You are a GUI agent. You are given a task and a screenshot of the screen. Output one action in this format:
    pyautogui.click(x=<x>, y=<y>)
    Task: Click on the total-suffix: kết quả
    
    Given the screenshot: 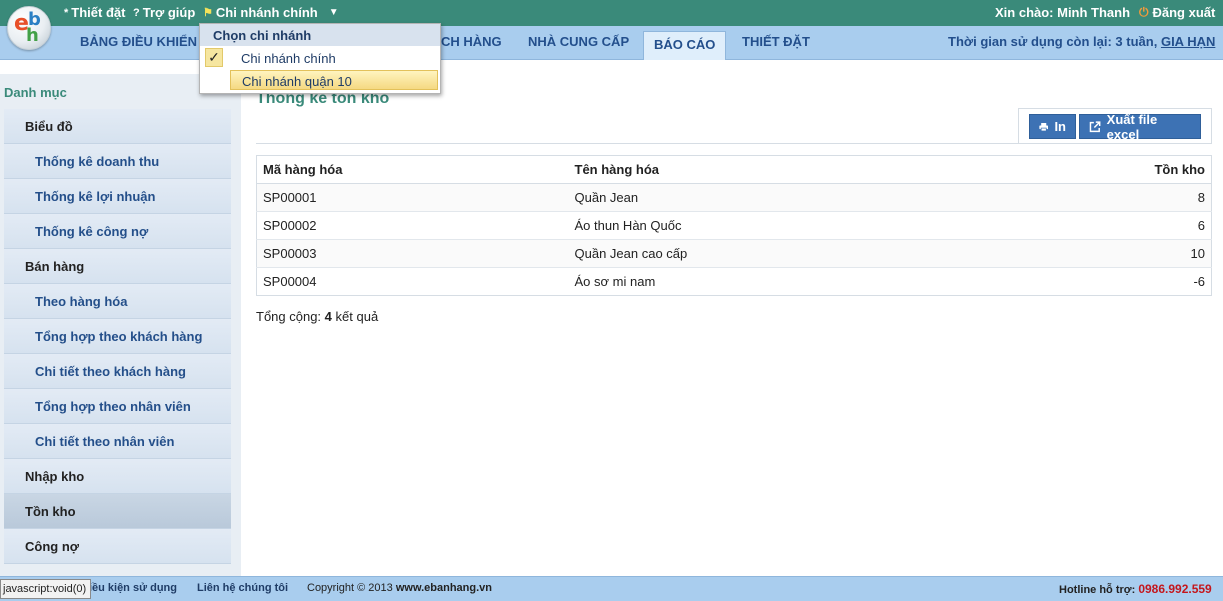 What is the action you would take?
    pyautogui.click(x=357, y=316)
    